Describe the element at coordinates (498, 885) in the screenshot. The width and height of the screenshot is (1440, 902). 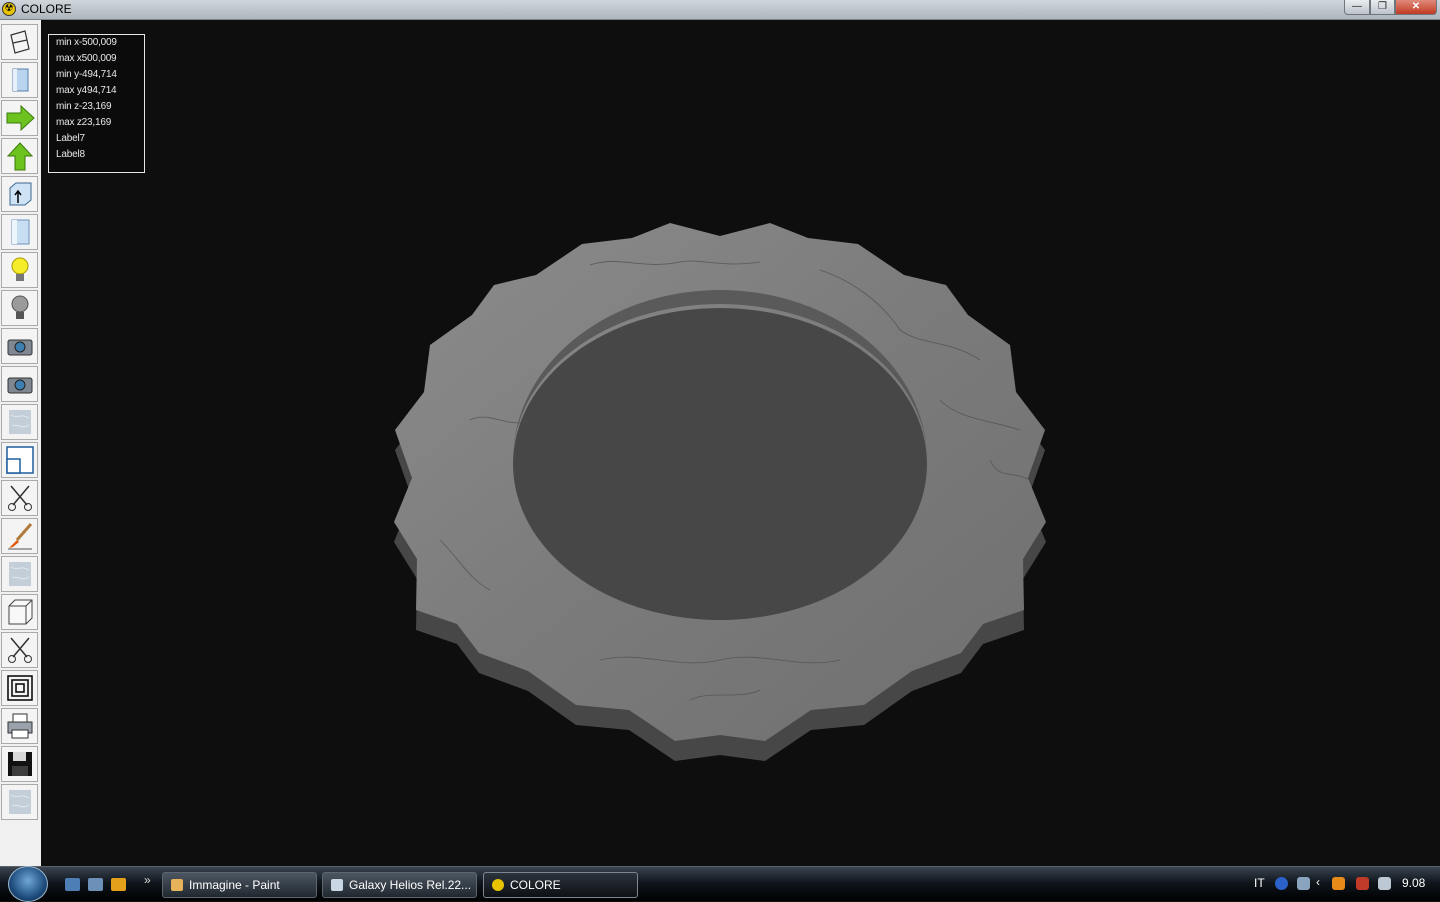
I see `colore-icon` at that location.